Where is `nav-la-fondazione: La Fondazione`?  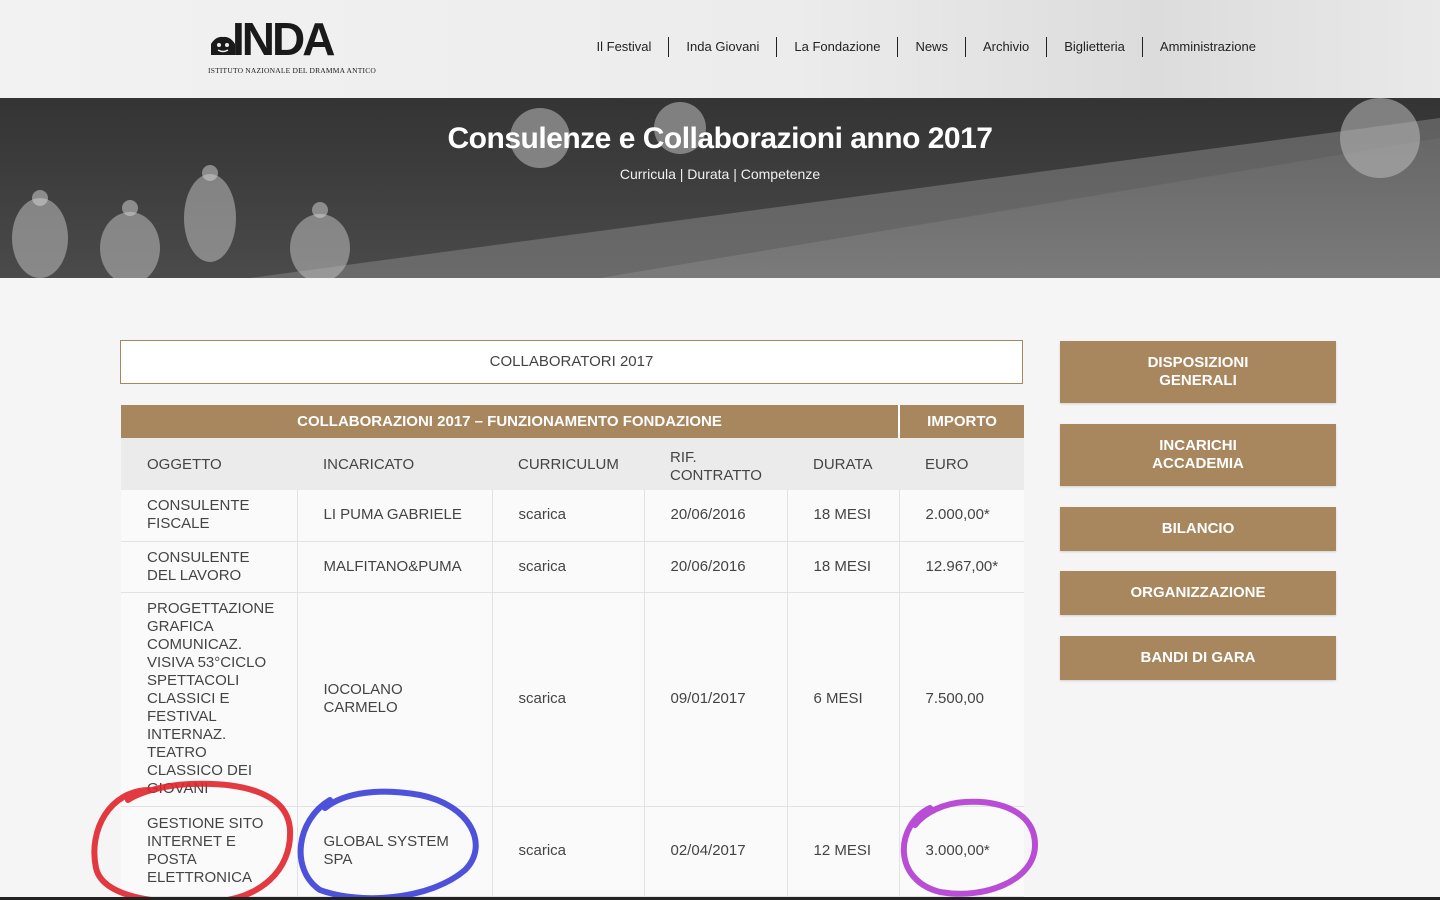
nav-la-fondazione: La Fondazione is located at coordinates (838, 47).